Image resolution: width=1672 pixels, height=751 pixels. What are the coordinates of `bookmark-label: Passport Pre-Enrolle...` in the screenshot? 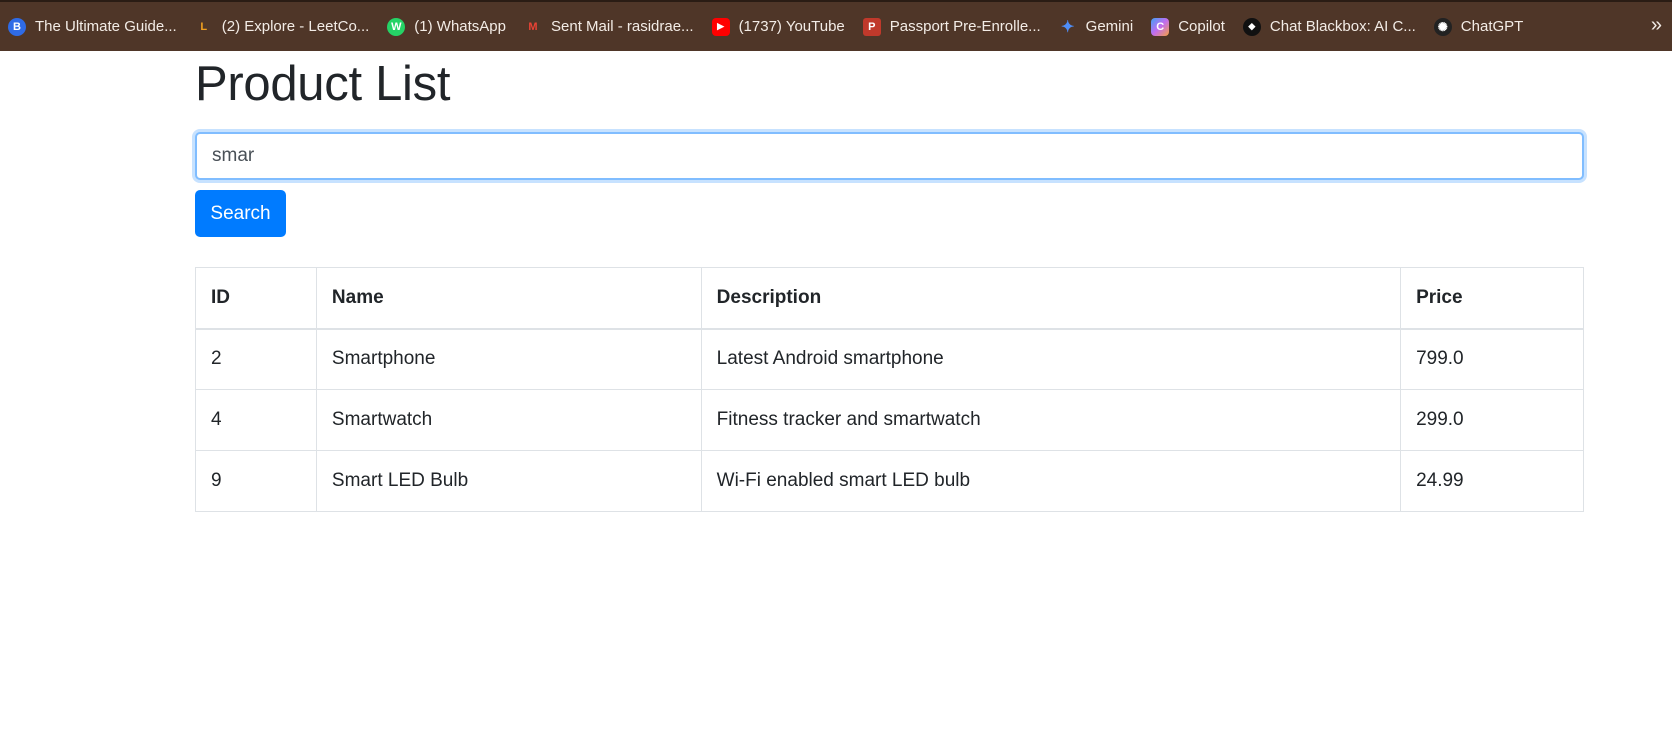 It's located at (965, 26).